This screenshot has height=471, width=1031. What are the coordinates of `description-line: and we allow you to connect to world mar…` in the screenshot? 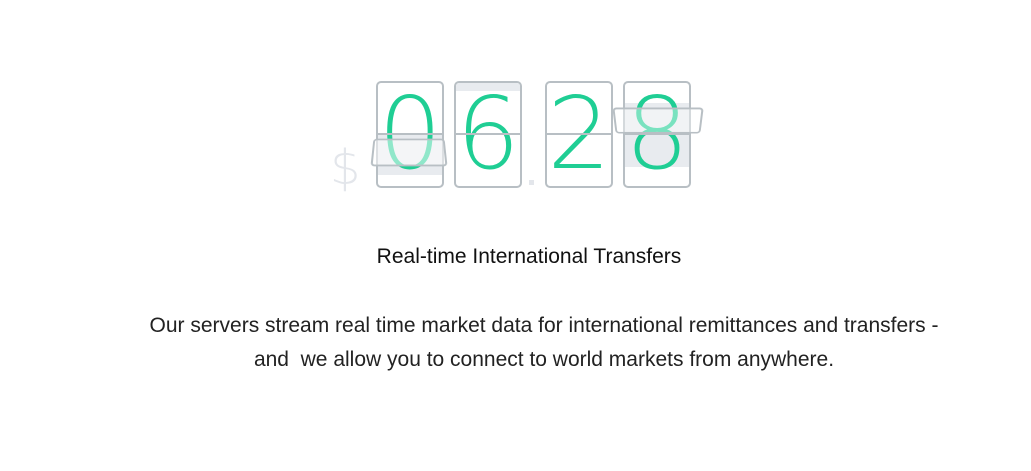 It's located at (544, 359).